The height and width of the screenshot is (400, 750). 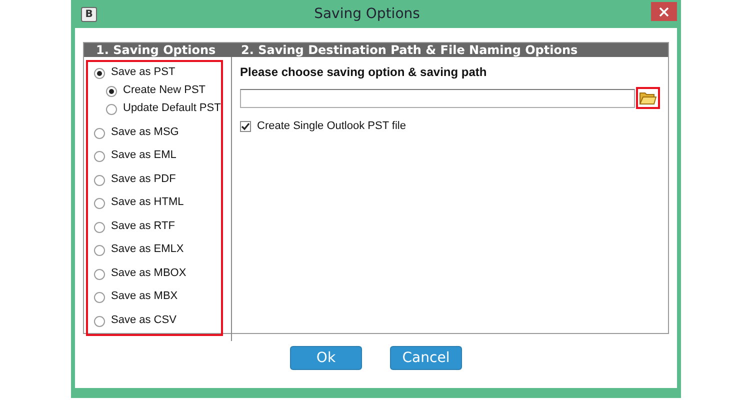 What do you see at coordinates (331, 126) in the screenshot?
I see `checkbox-label: Create Single Outlook PST file` at bounding box center [331, 126].